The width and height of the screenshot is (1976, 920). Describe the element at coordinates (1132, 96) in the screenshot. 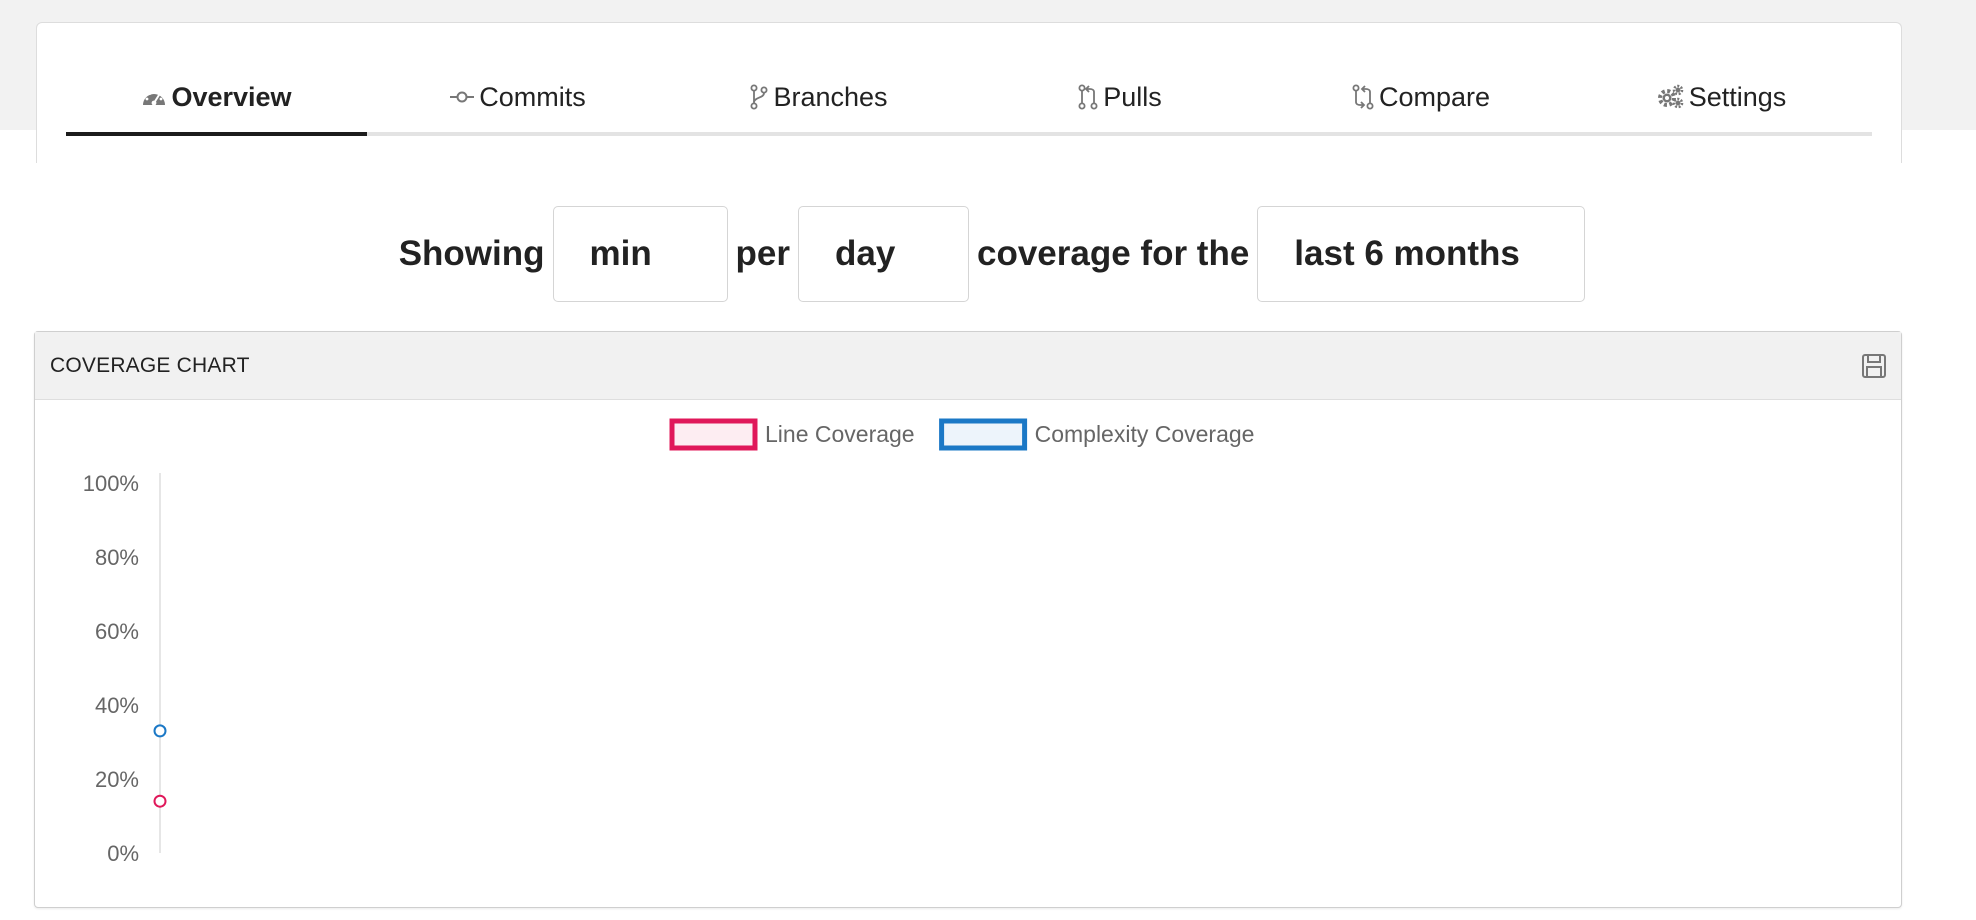

I see `tab-pulls-label: Pulls` at that location.